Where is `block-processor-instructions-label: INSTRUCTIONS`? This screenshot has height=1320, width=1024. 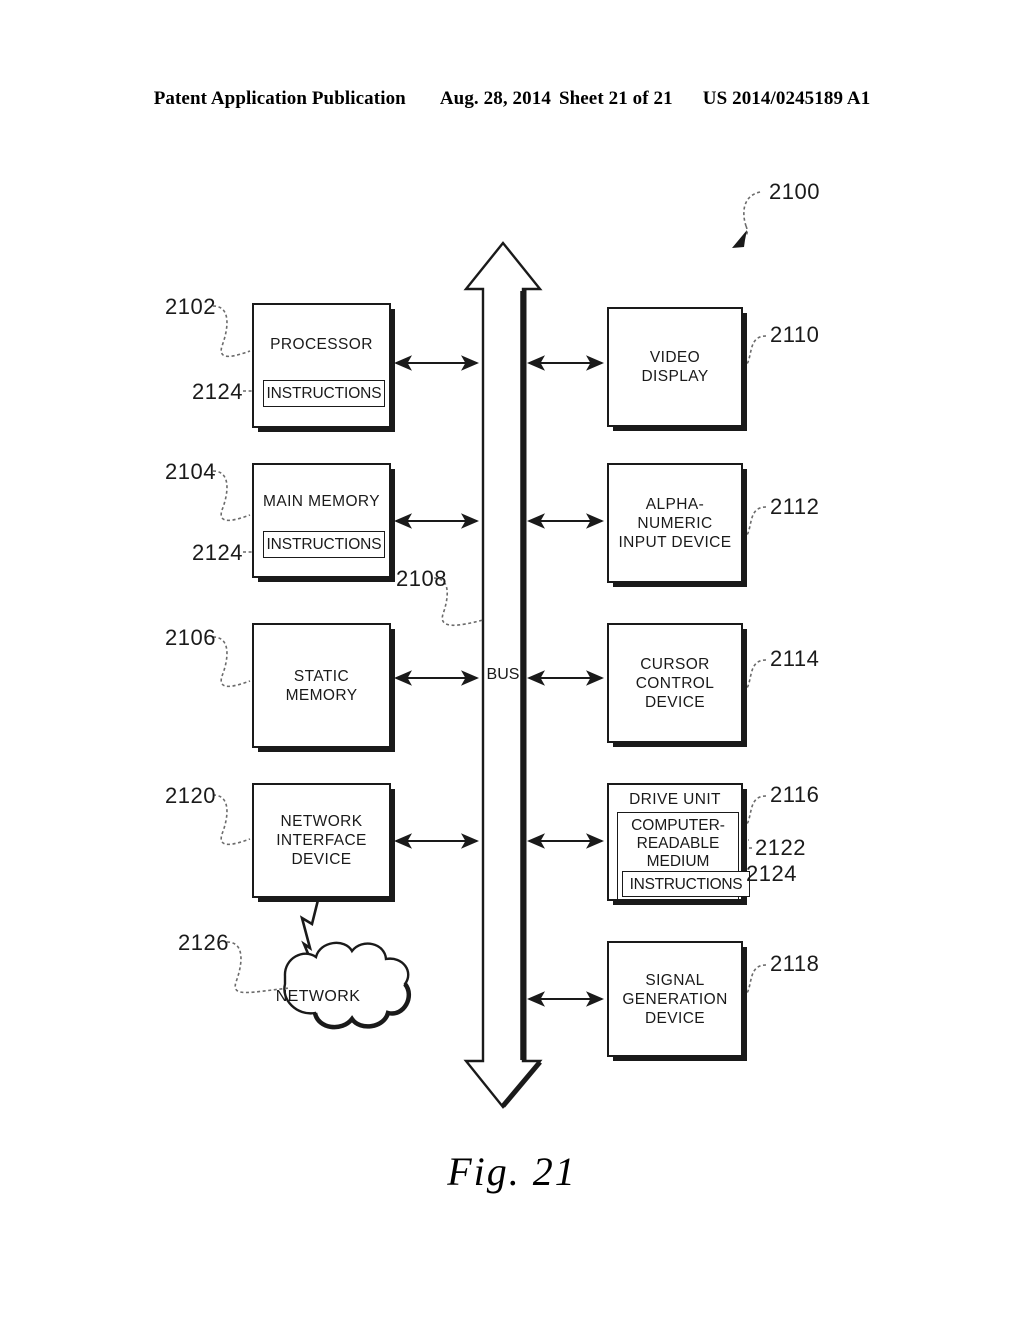 block-processor-instructions-label: INSTRUCTIONS is located at coordinates (324, 393).